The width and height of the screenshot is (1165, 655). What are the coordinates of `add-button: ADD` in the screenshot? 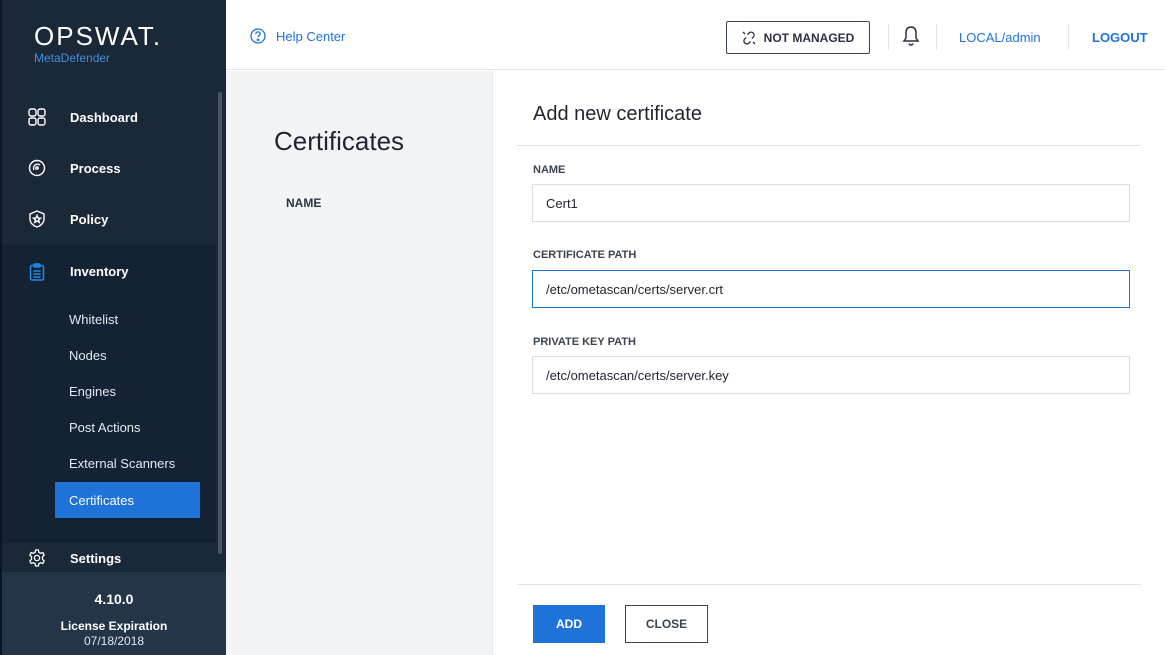 It's located at (569, 624).